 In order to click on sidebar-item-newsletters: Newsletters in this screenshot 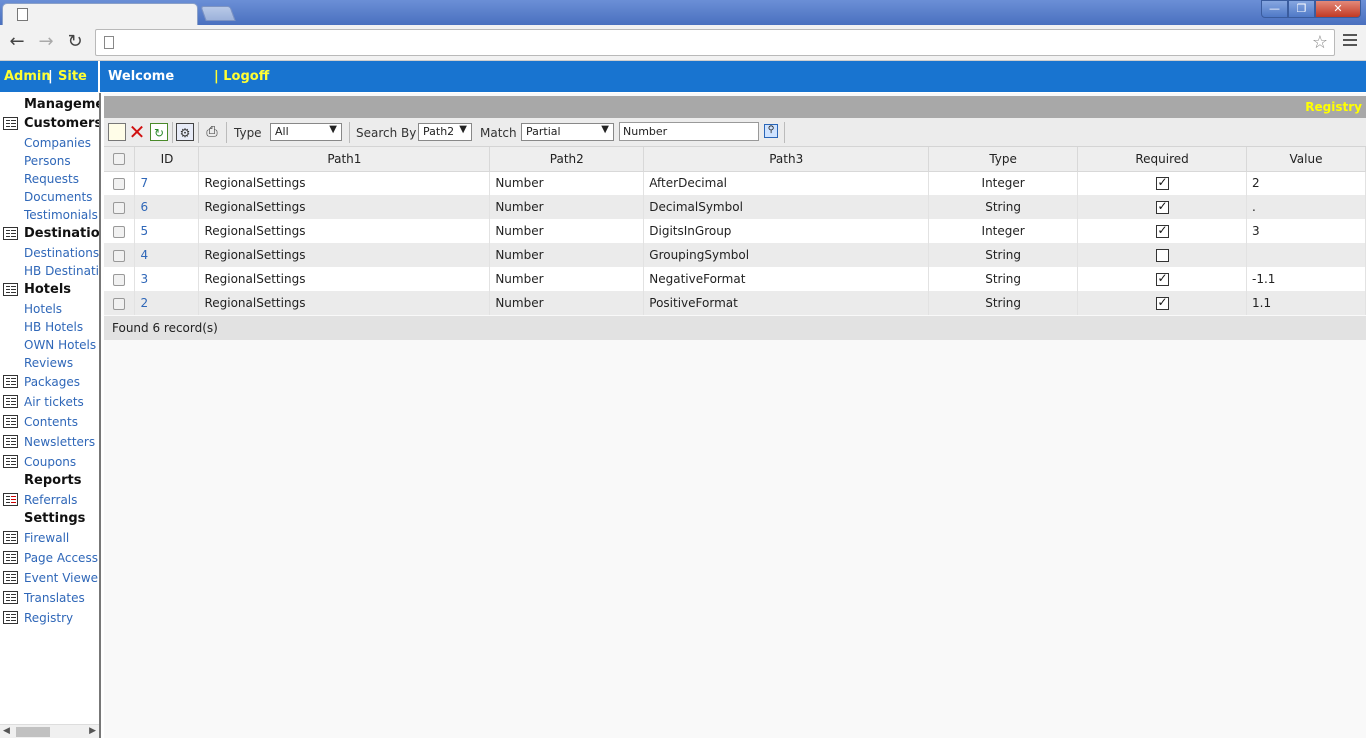, I will do `click(59, 444)`.